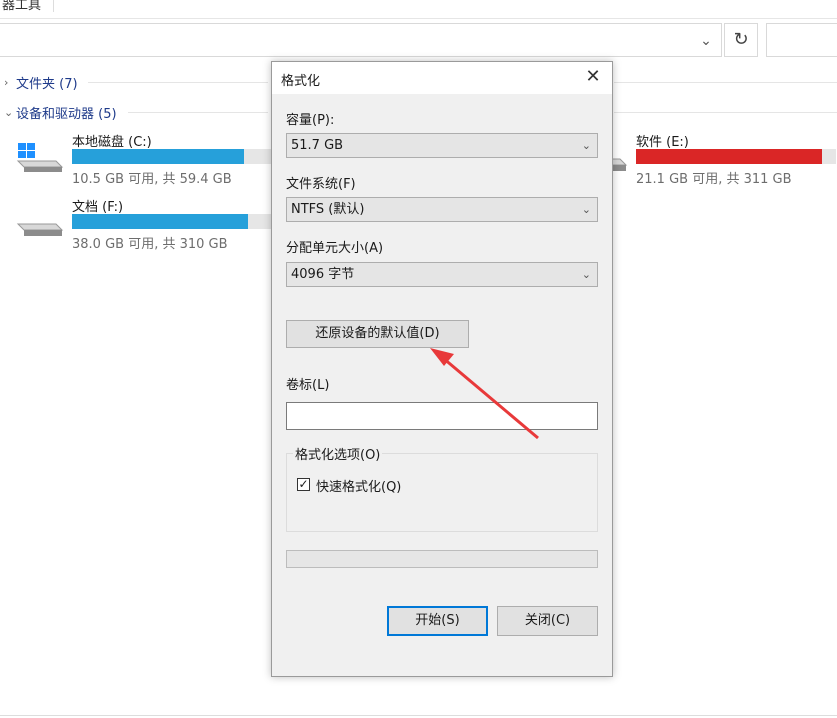 The width and height of the screenshot is (837, 718). I want to click on window-bottom-border, so click(418, 715).